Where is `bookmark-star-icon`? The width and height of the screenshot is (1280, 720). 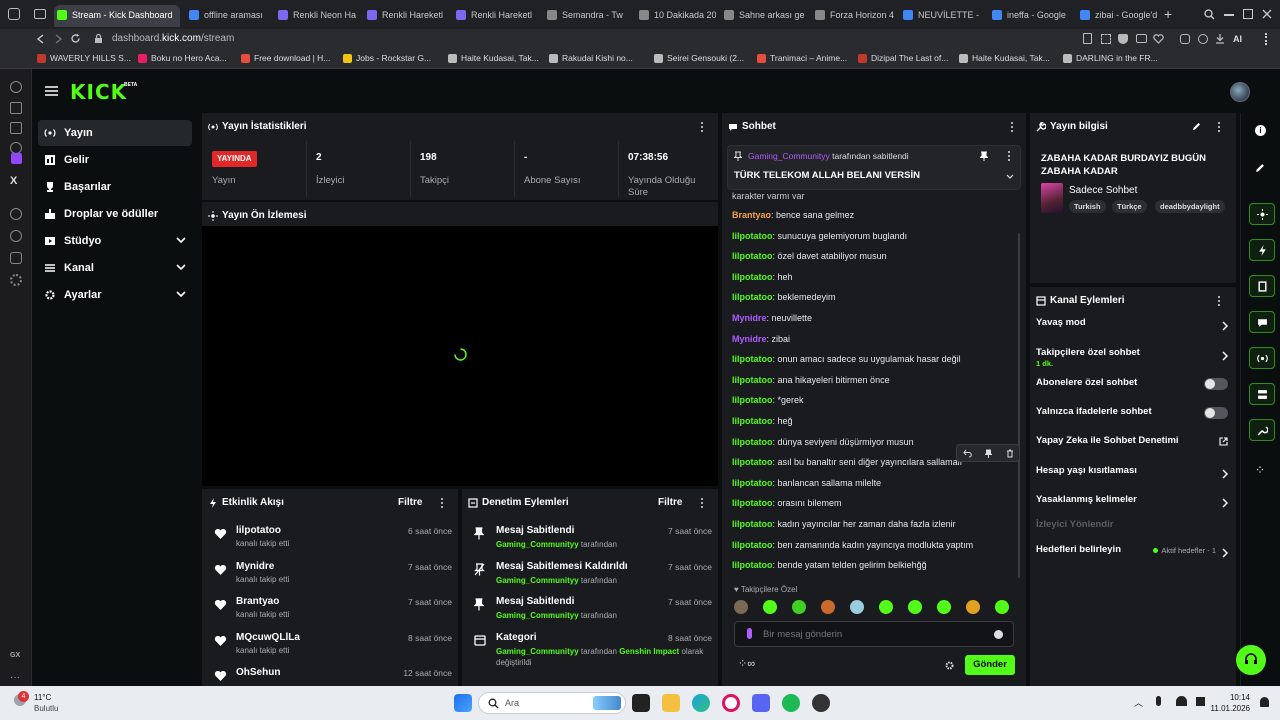
bookmark-star-icon is located at coordinates (1087, 38).